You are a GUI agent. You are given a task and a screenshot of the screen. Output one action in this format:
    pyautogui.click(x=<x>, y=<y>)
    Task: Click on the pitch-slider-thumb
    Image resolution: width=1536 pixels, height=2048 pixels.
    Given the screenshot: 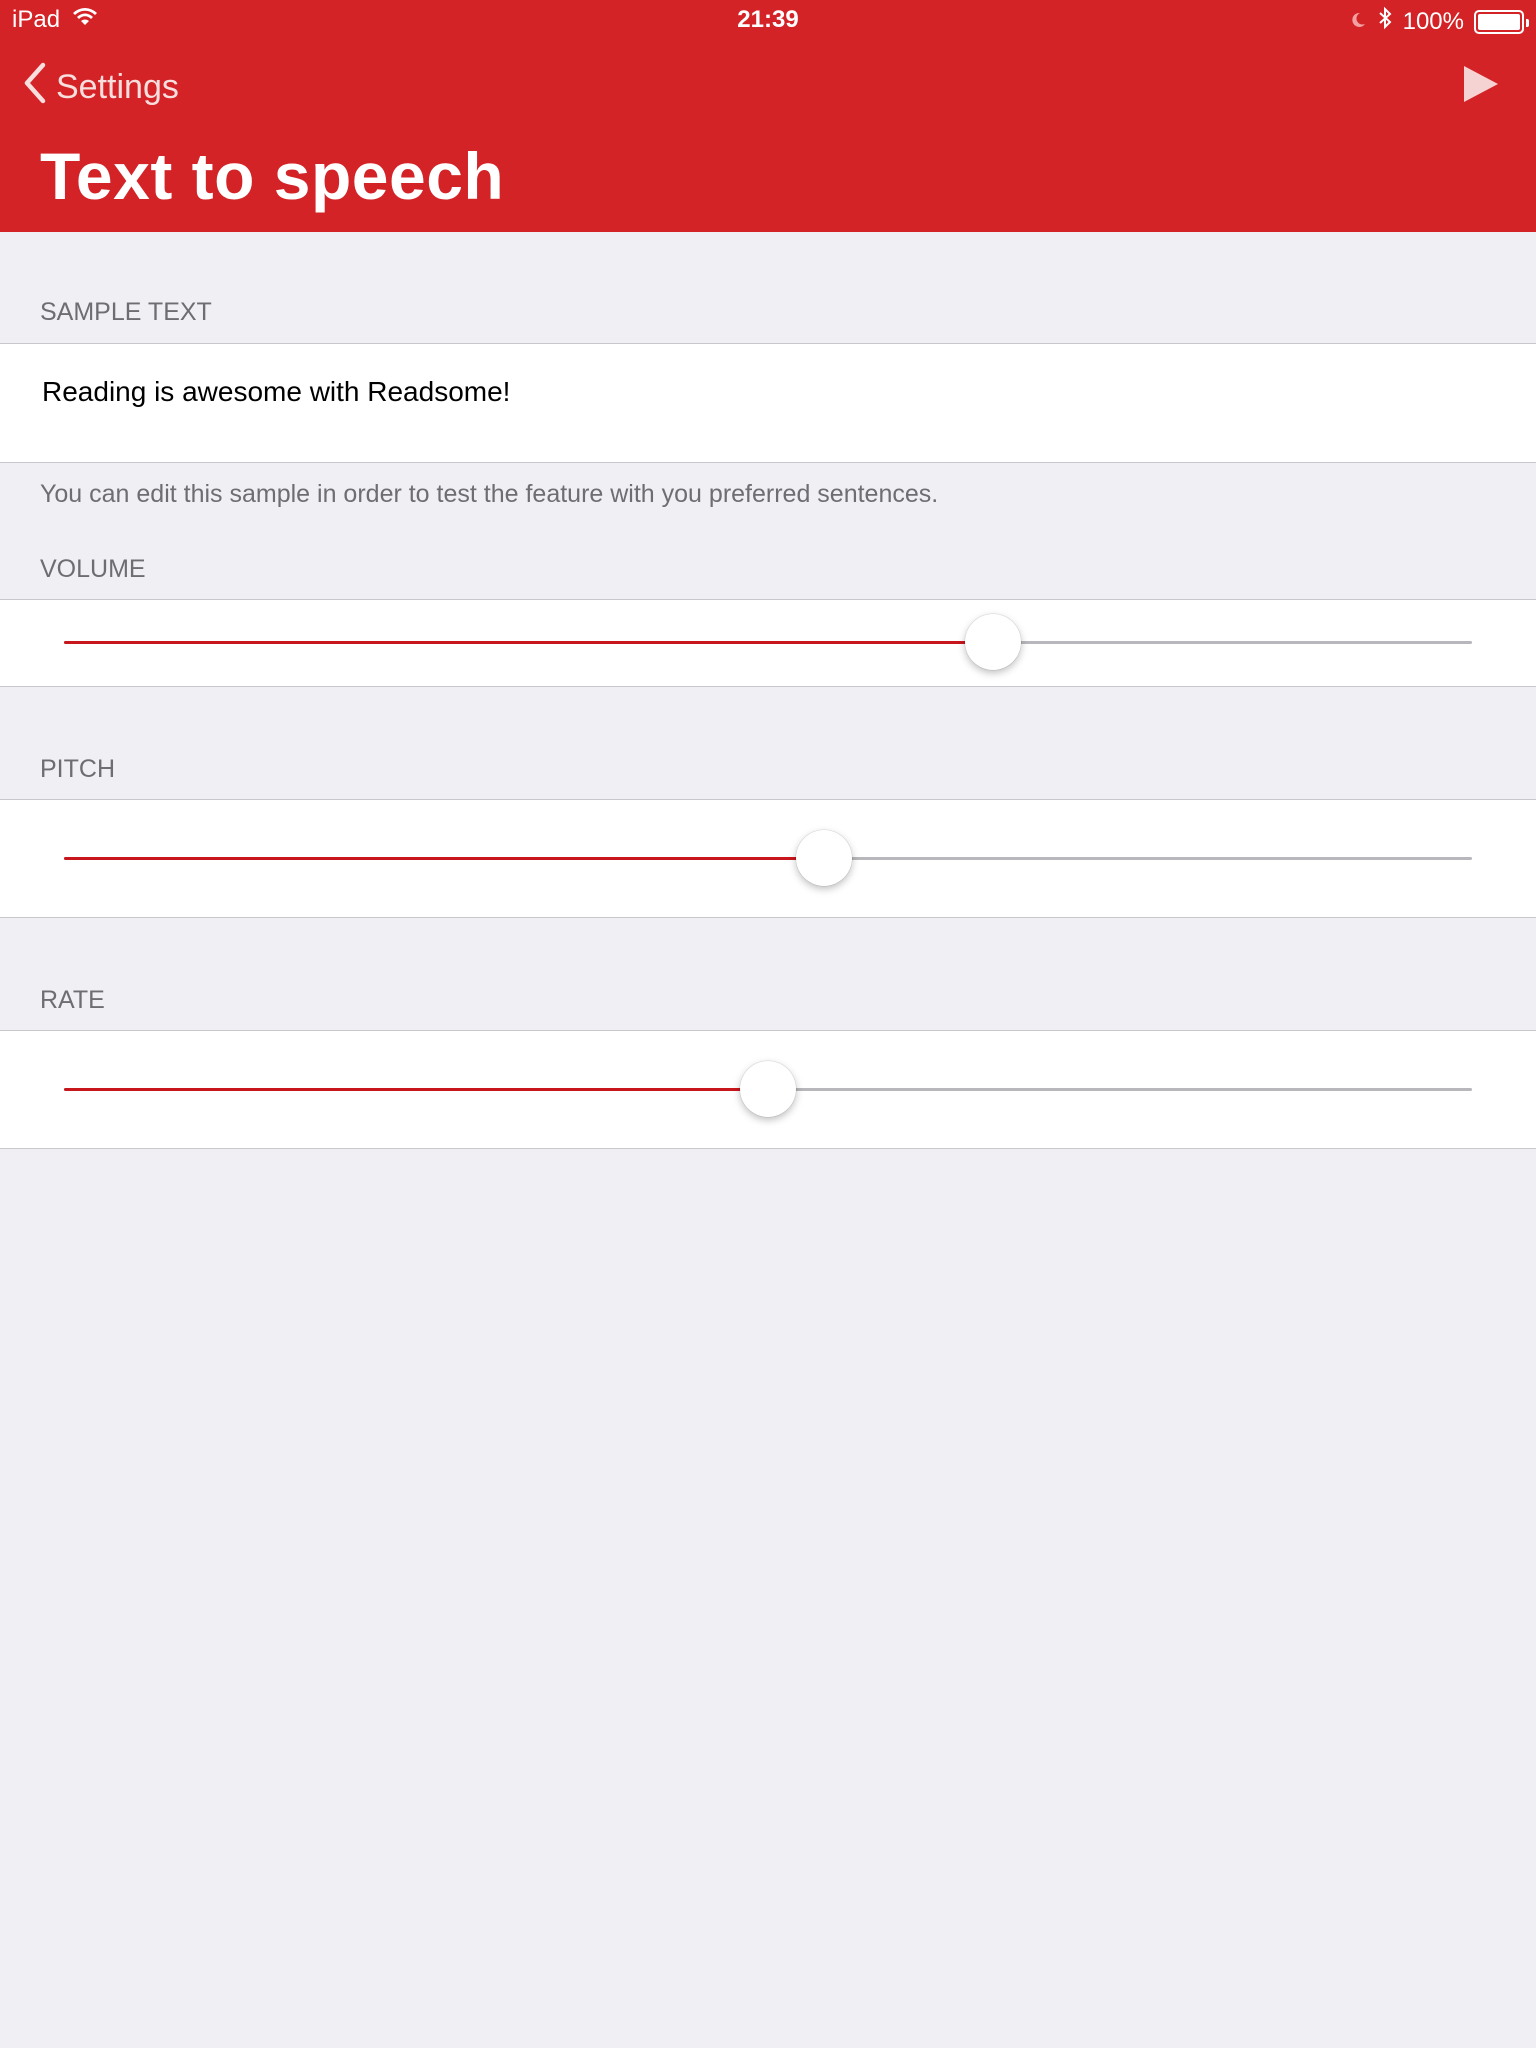 What is the action you would take?
    pyautogui.click(x=824, y=858)
    